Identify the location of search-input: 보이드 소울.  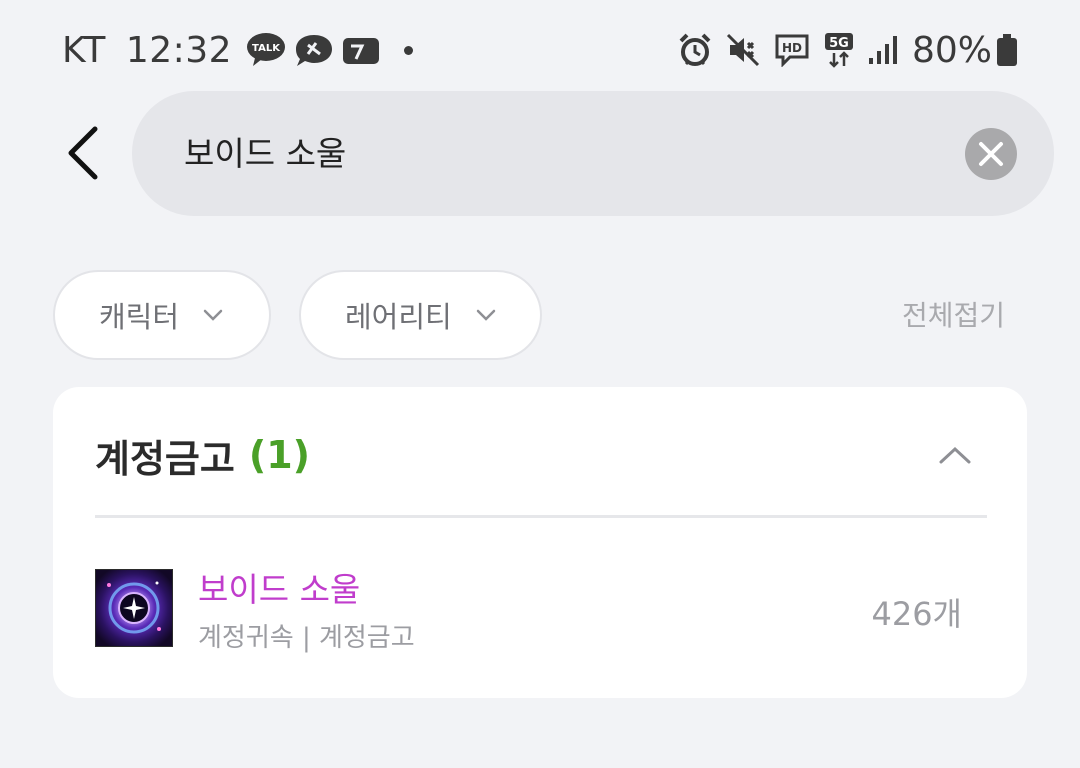
(593, 153).